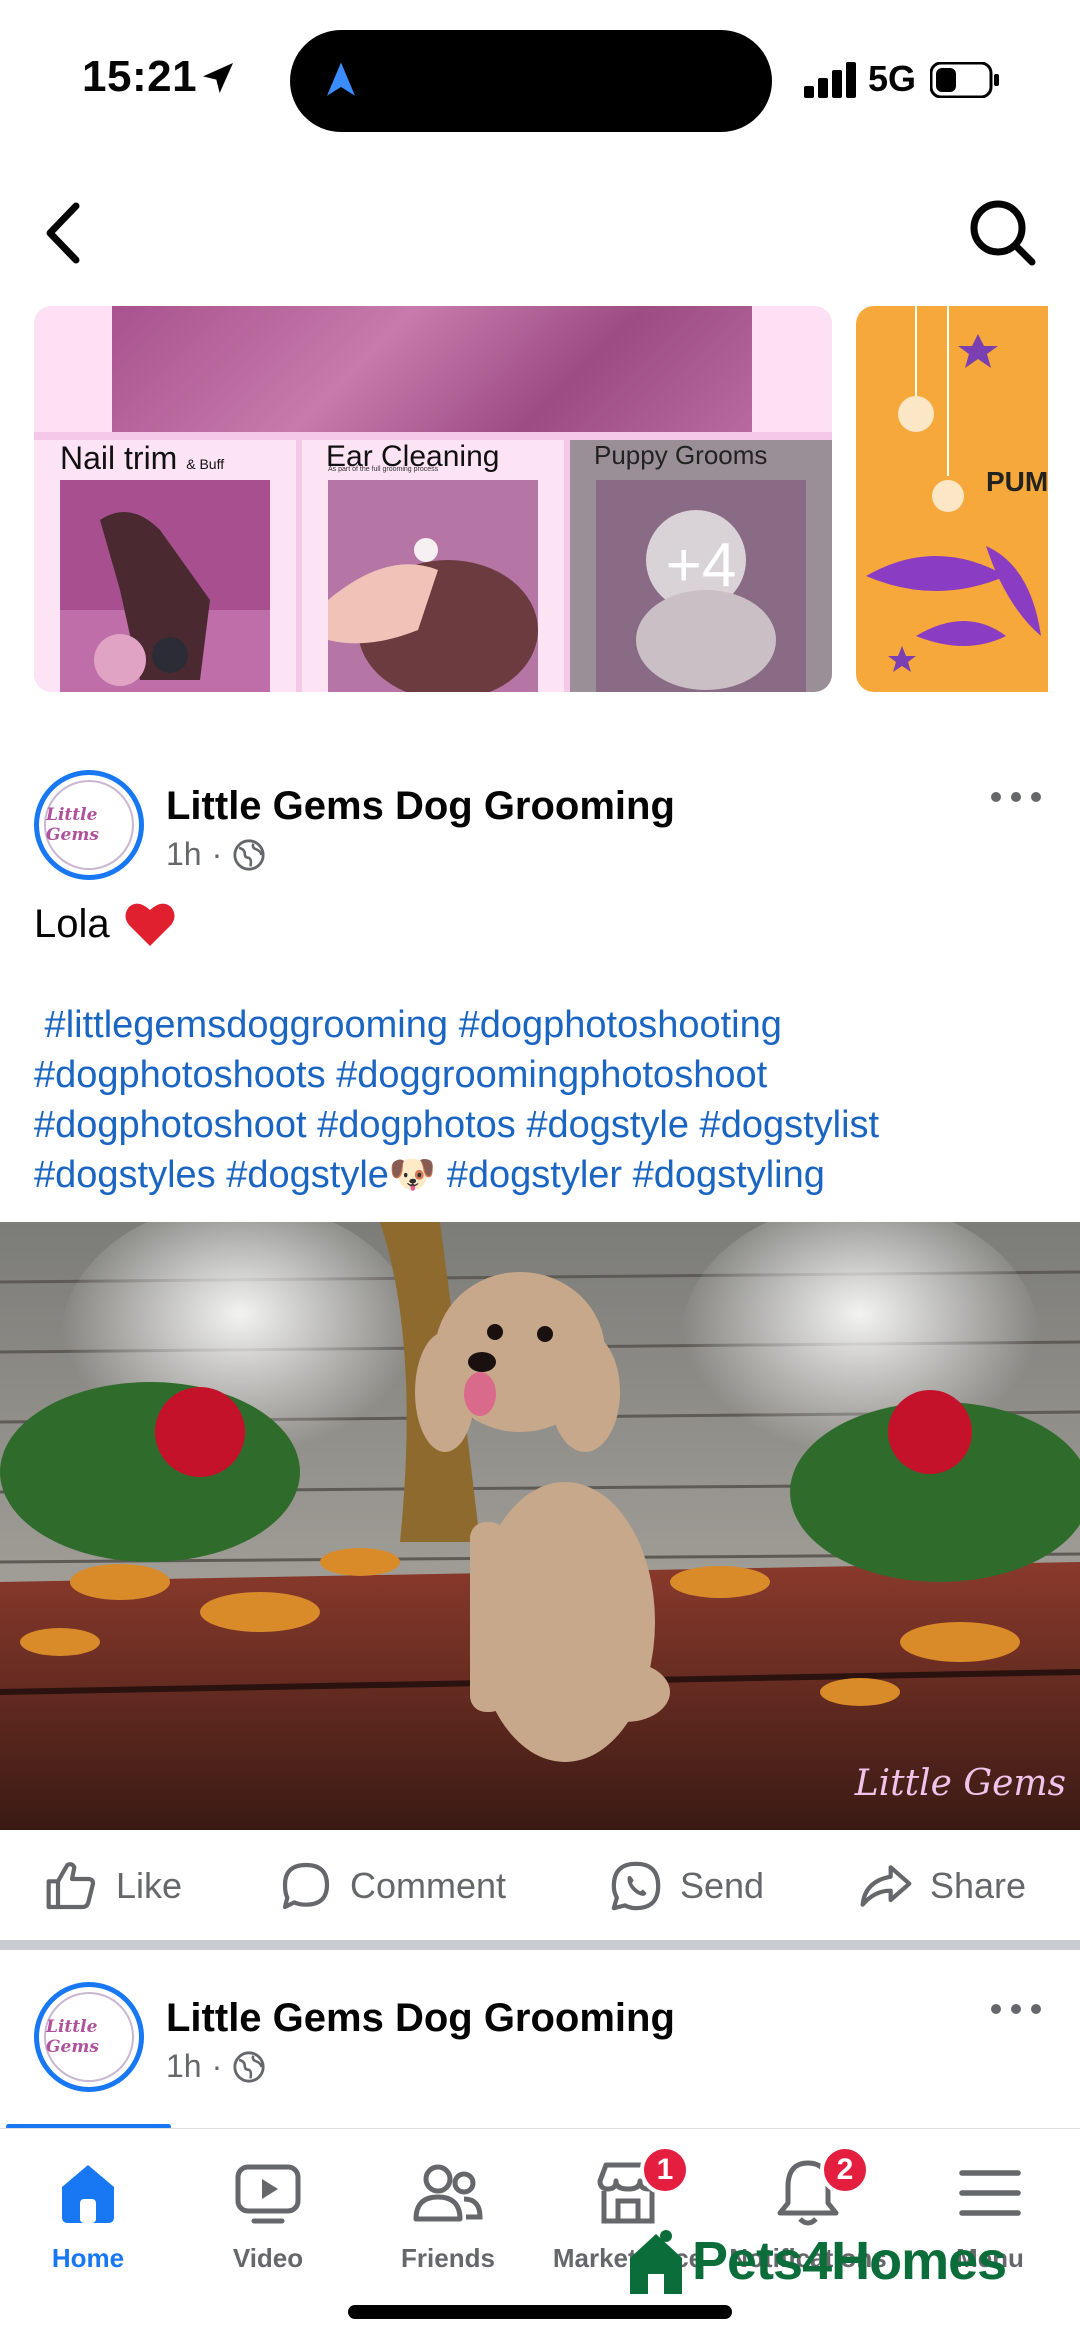 Image resolution: width=1080 pixels, height=2341 pixels. What do you see at coordinates (428, 1885) in the screenshot?
I see `comment-label: Comment` at bounding box center [428, 1885].